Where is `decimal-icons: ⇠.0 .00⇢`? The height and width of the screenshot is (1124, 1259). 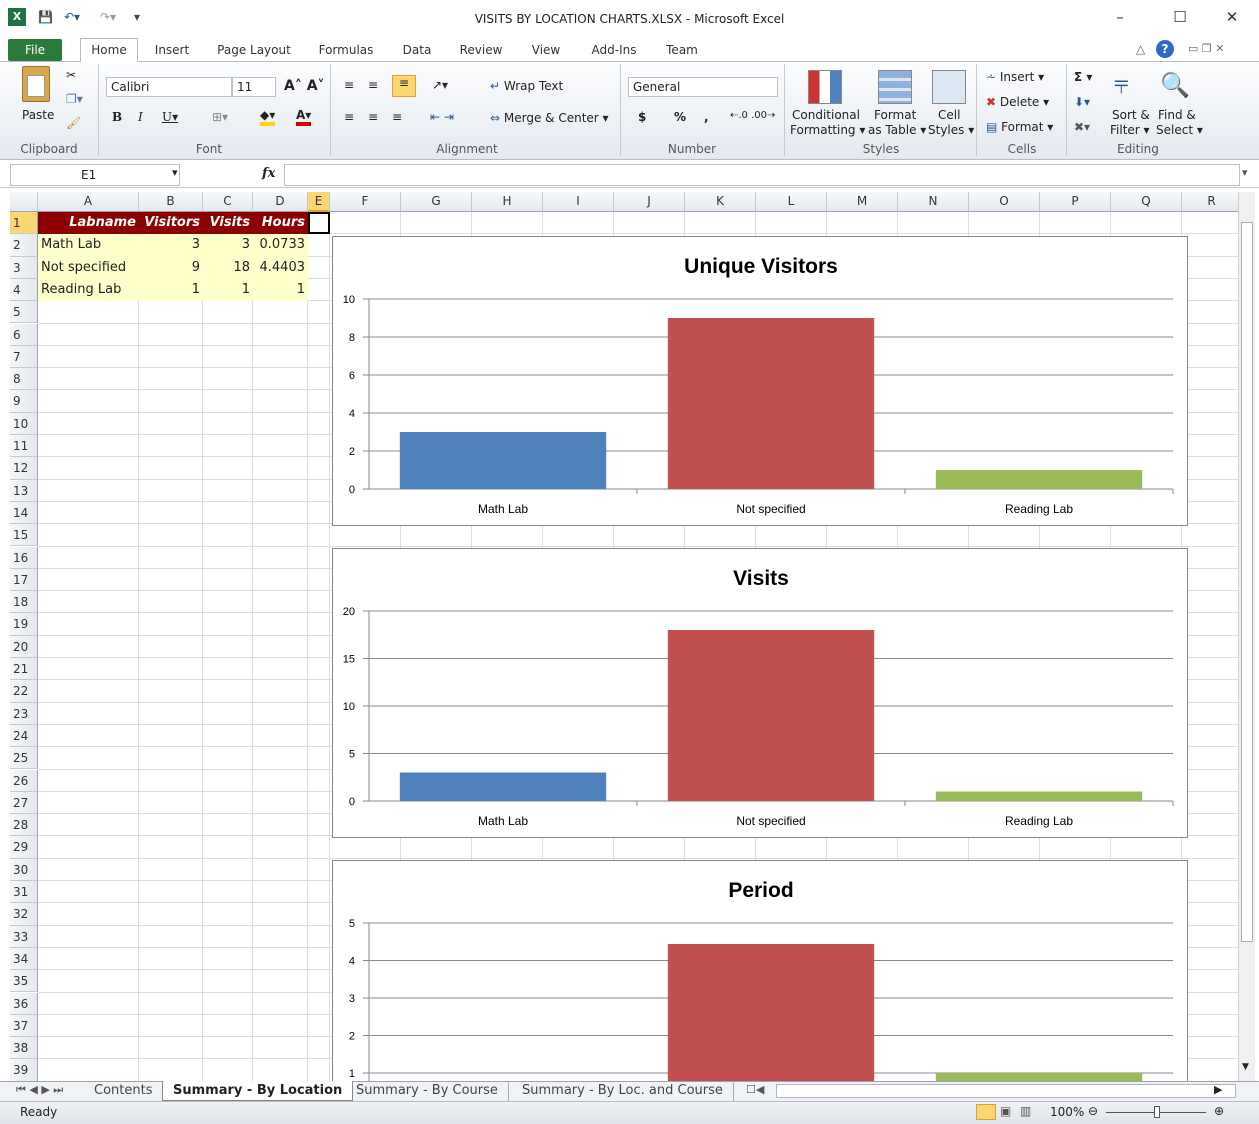
decimal-icons: ⇠.0 .00⇢ is located at coordinates (752, 115).